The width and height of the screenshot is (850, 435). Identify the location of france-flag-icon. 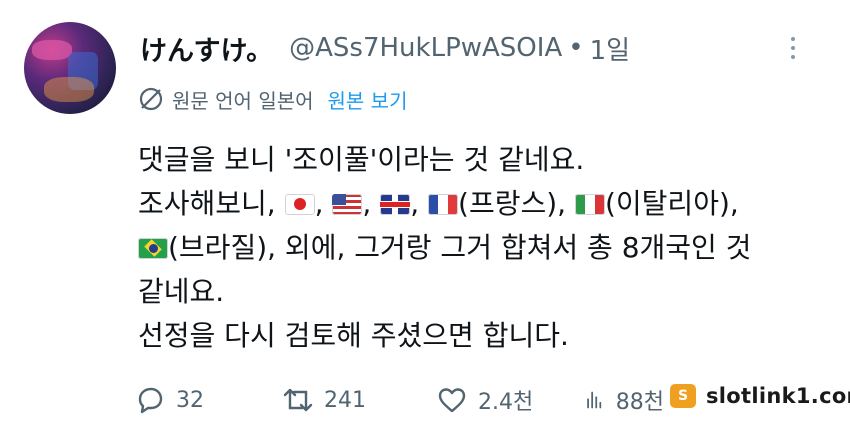
(443, 204).